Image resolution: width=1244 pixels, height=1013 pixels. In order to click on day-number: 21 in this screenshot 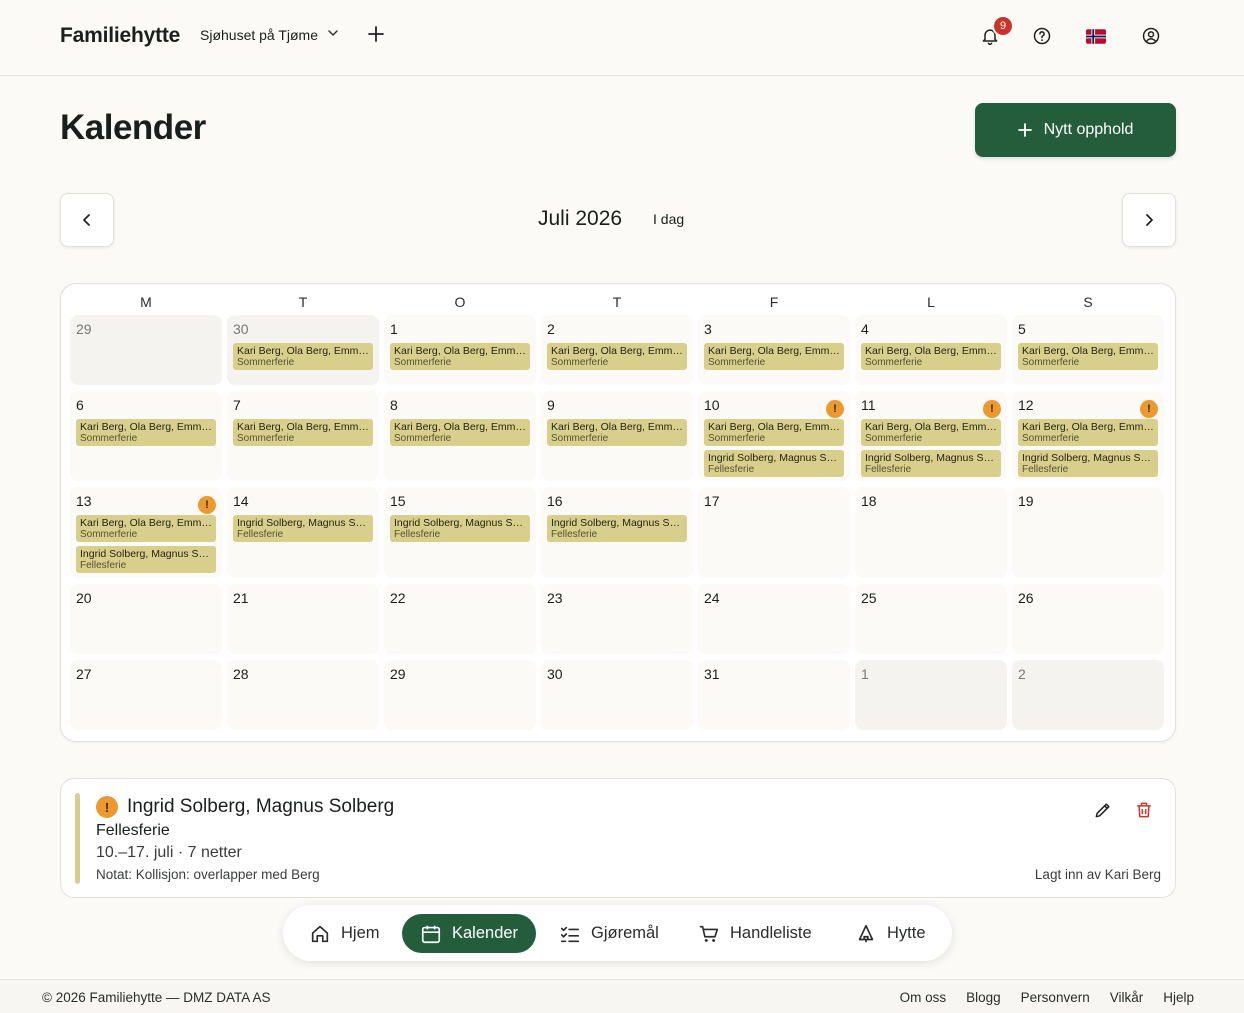, I will do `click(241, 598)`.